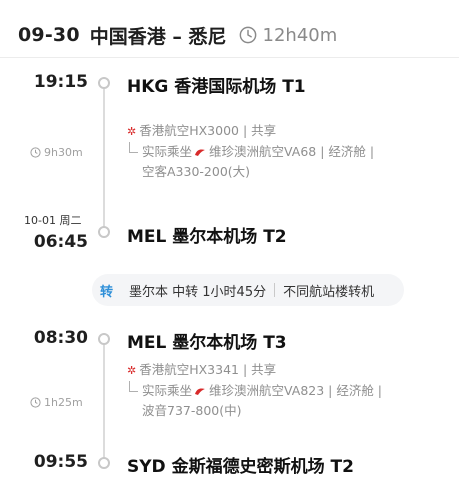  Describe the element at coordinates (158, 36) in the screenshot. I see `flight-route: 中国香港 – 悉尼` at that location.